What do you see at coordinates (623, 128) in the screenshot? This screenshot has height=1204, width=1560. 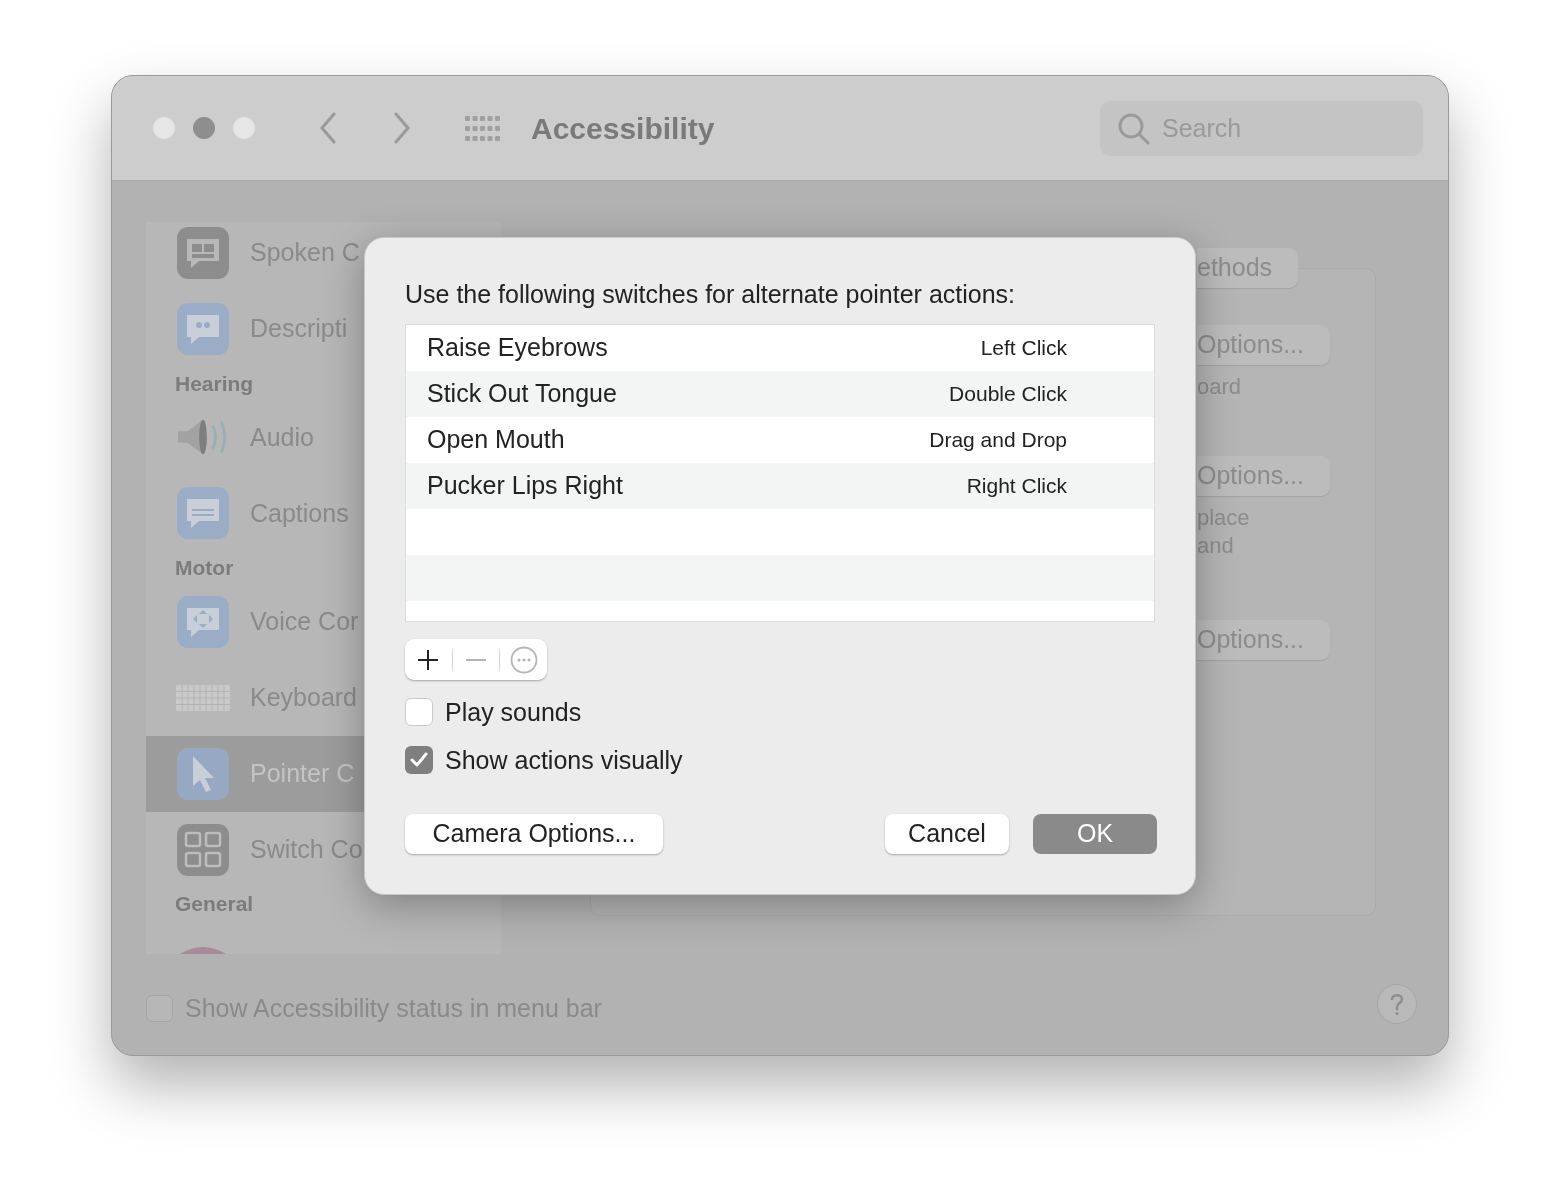 I see `window-title: Accessibility` at bounding box center [623, 128].